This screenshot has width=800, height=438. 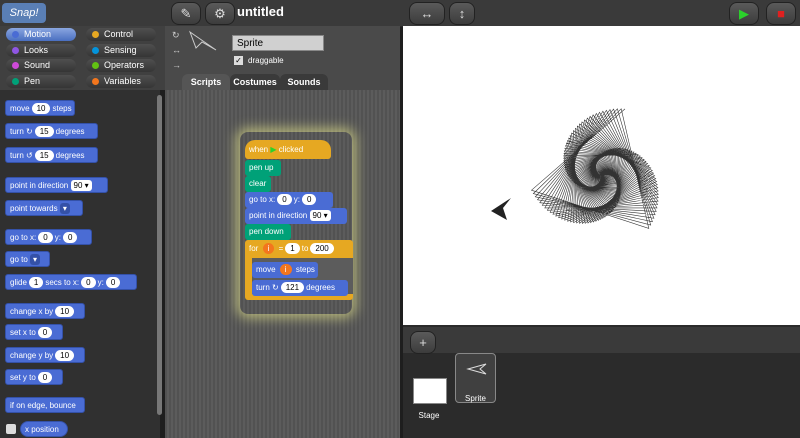 I want to click on play-icon: ▶, so click(x=744, y=13).